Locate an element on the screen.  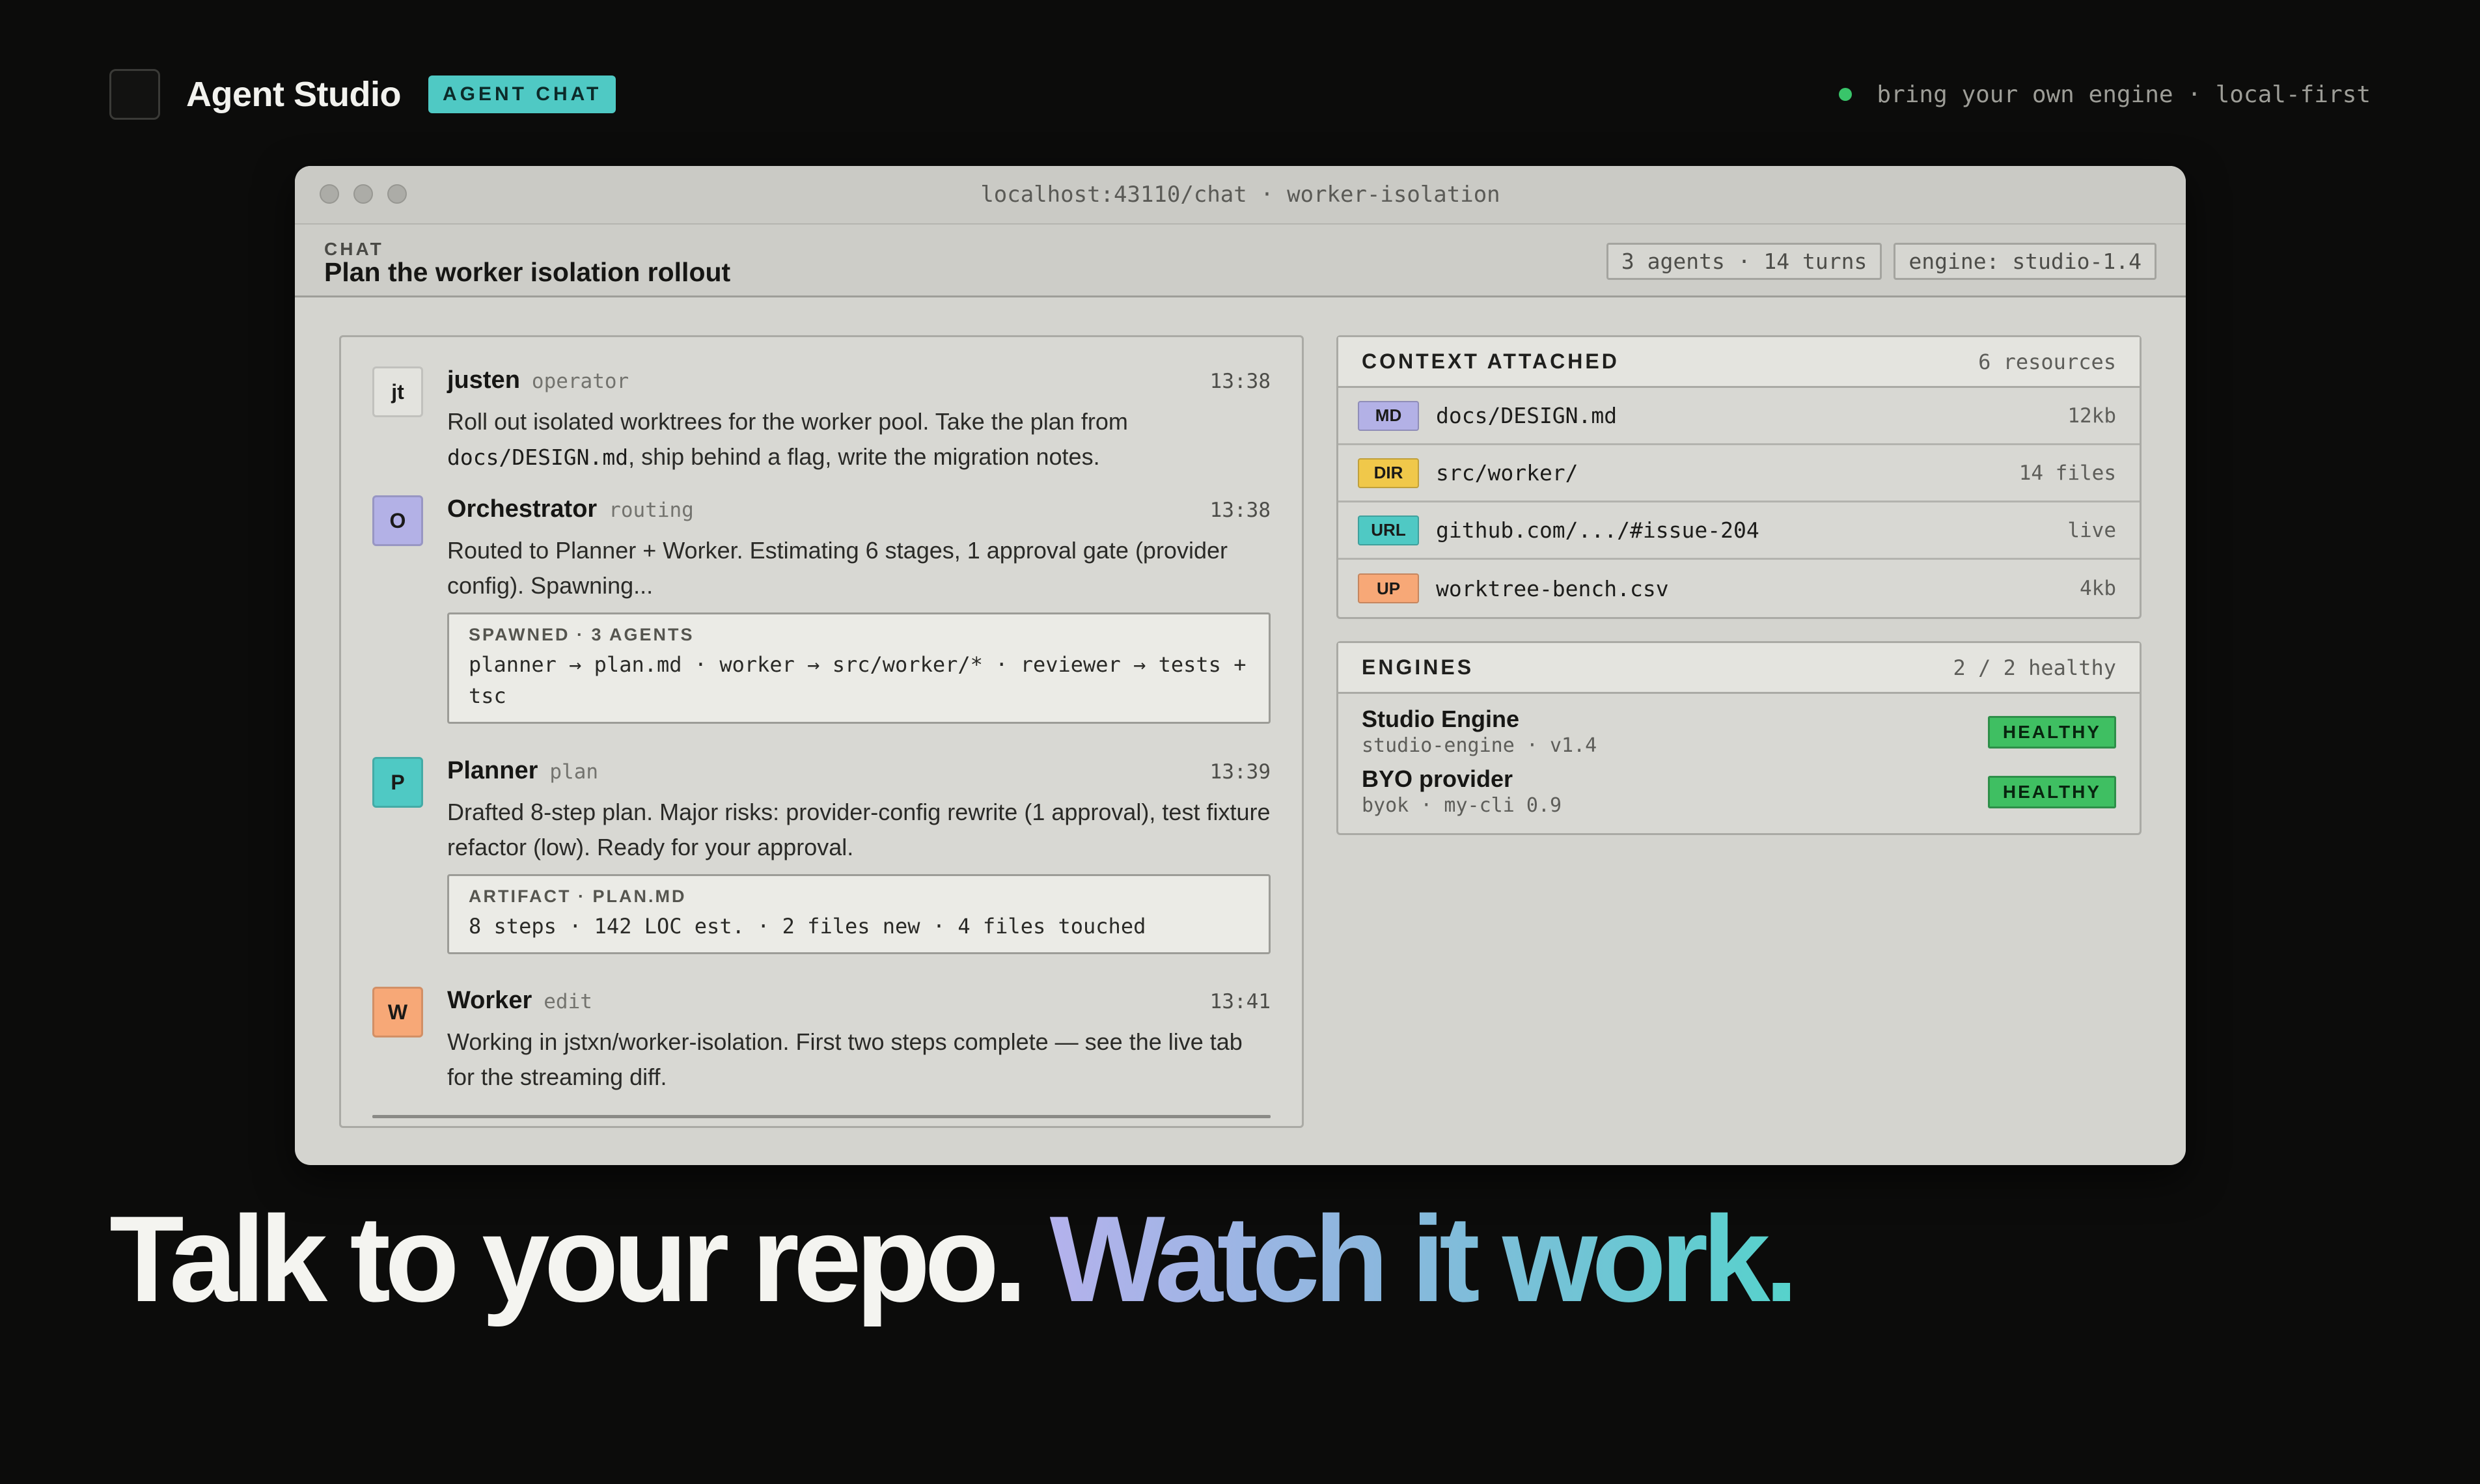
engines-title: ENGINES is located at coordinates (1418, 667).